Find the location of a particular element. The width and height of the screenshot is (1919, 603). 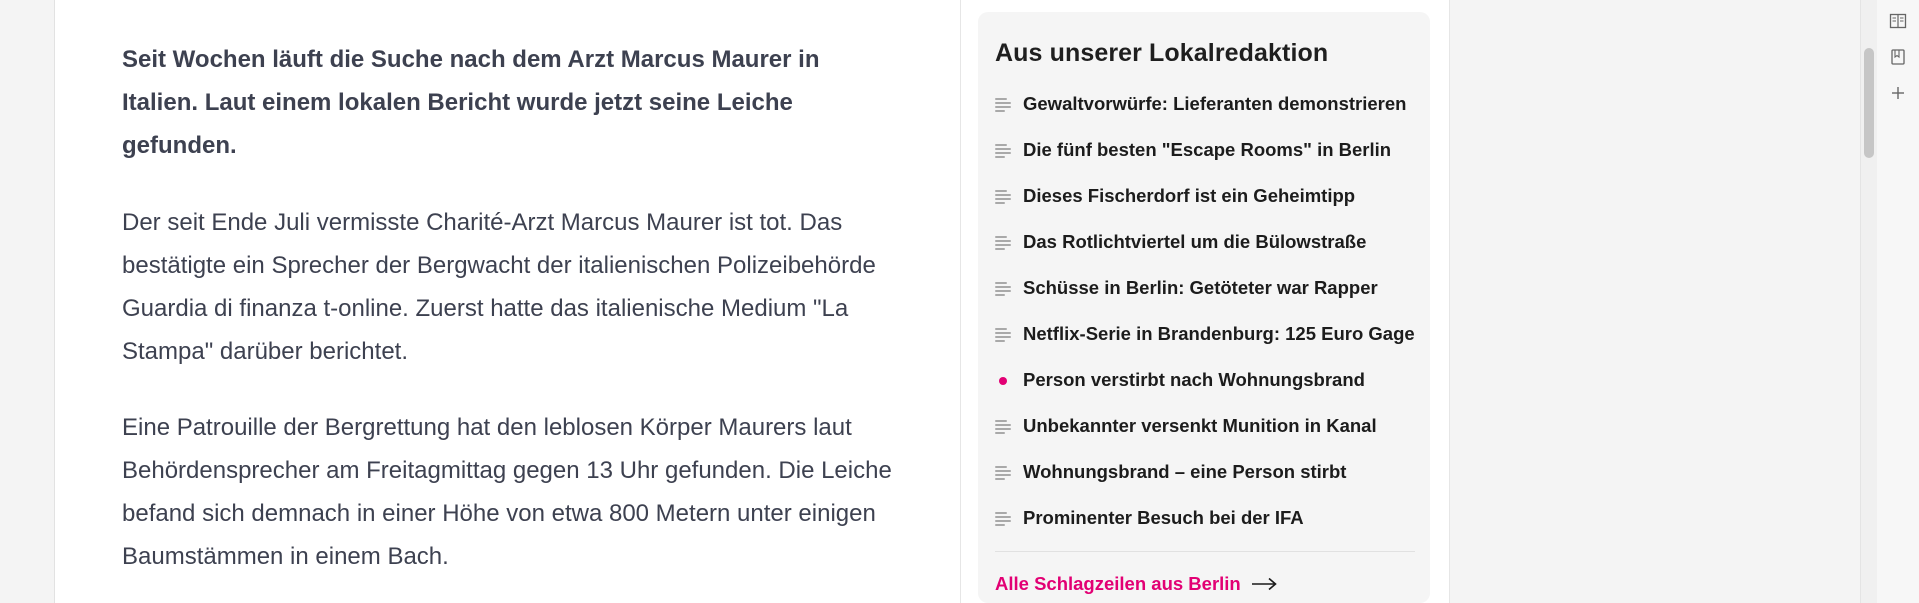

news-item: Unbekannter versenkt Munition in Kanal is located at coordinates (1205, 426).